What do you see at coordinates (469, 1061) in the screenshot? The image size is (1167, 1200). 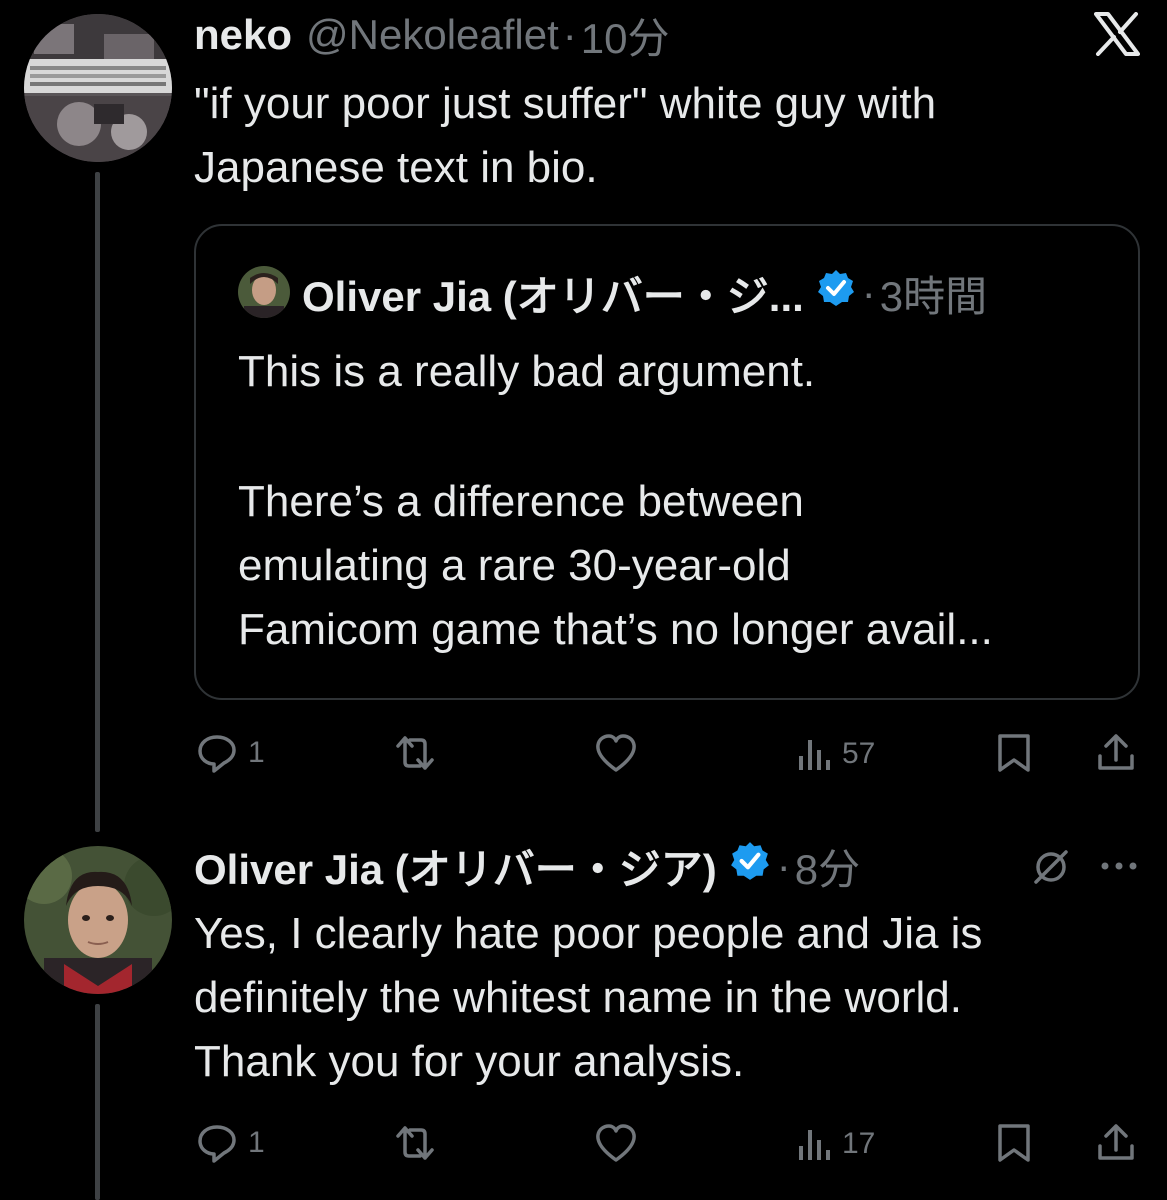 I see `tweet2-text-line: Thank you for your analysis.` at bounding box center [469, 1061].